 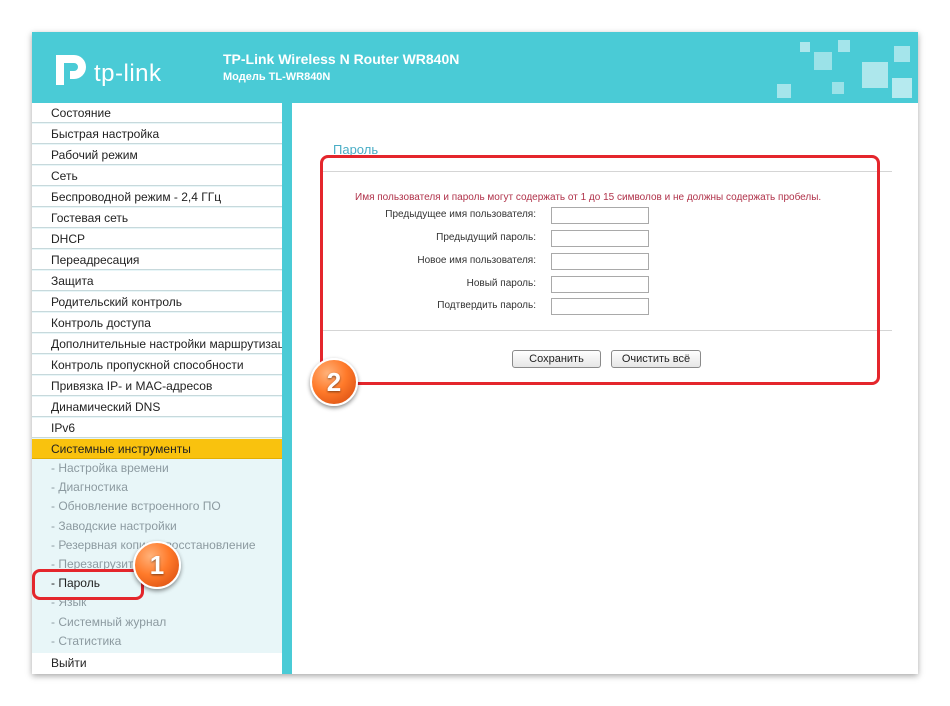 What do you see at coordinates (71, 70) in the screenshot?
I see `tp-link-logo-icon` at bounding box center [71, 70].